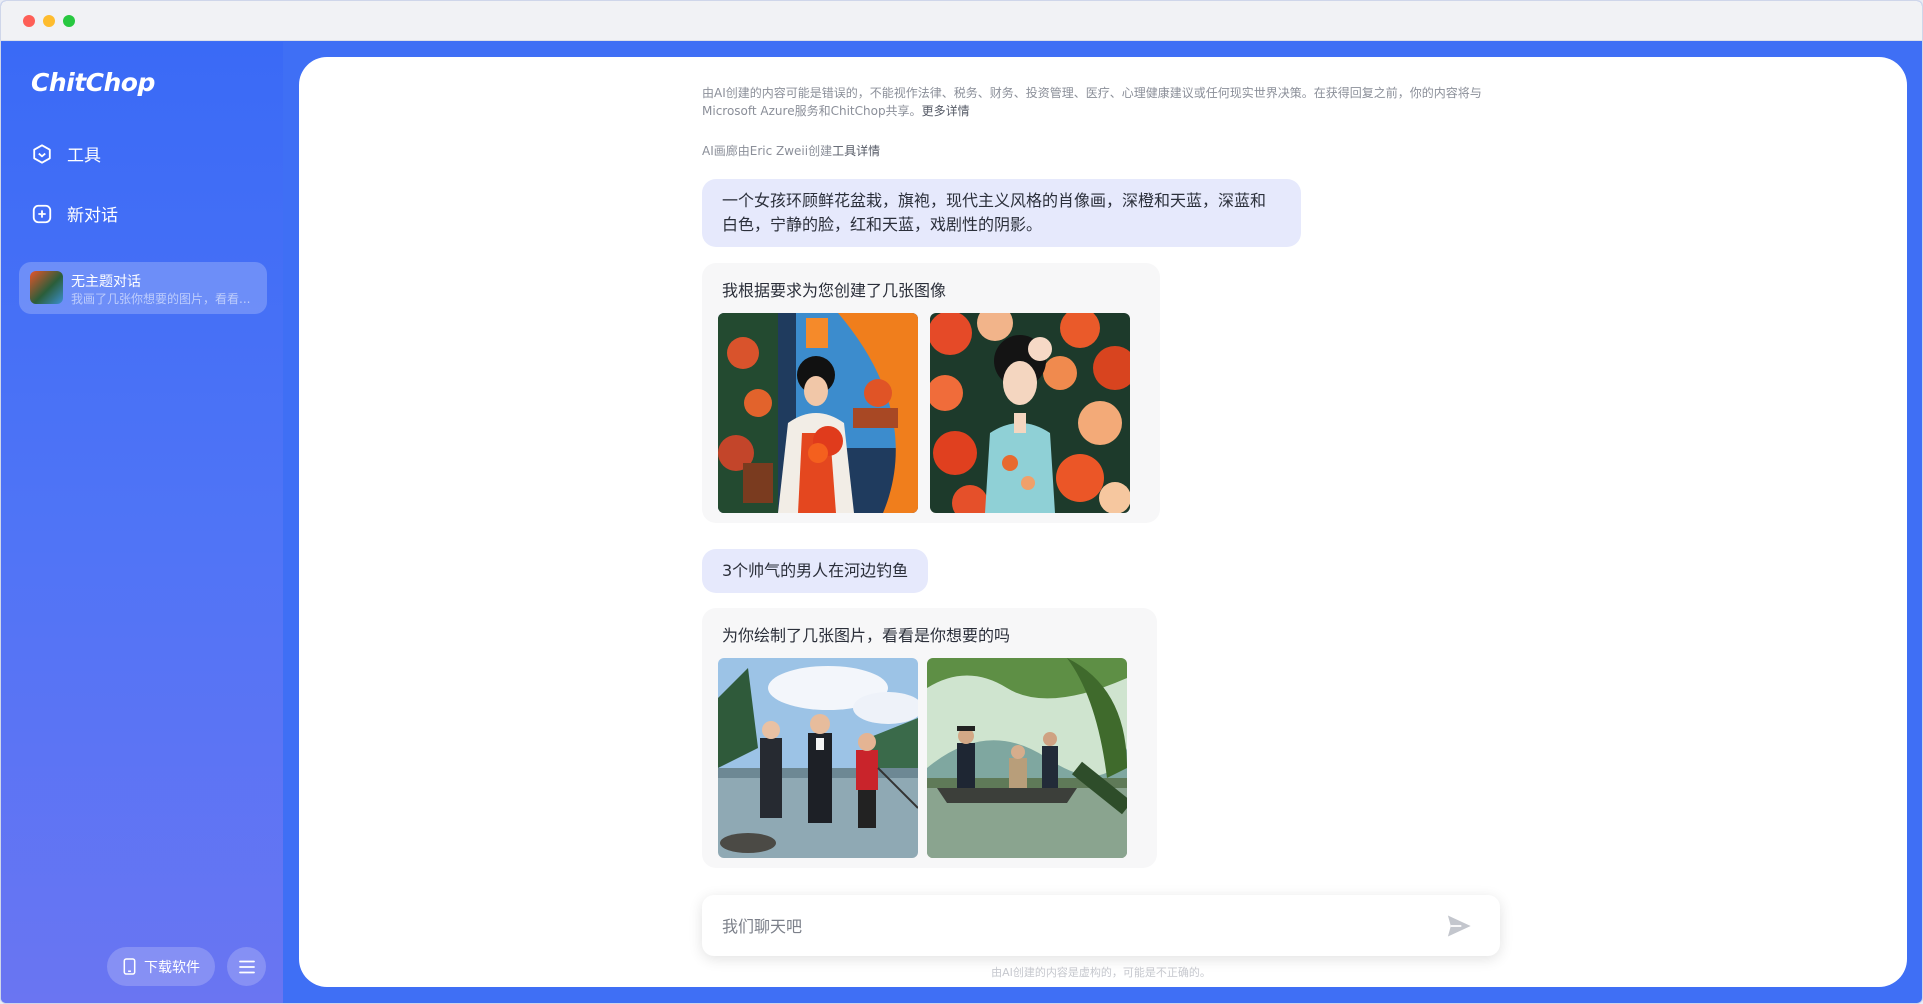 The height and width of the screenshot is (1004, 1923). I want to click on menu-button, so click(246, 966).